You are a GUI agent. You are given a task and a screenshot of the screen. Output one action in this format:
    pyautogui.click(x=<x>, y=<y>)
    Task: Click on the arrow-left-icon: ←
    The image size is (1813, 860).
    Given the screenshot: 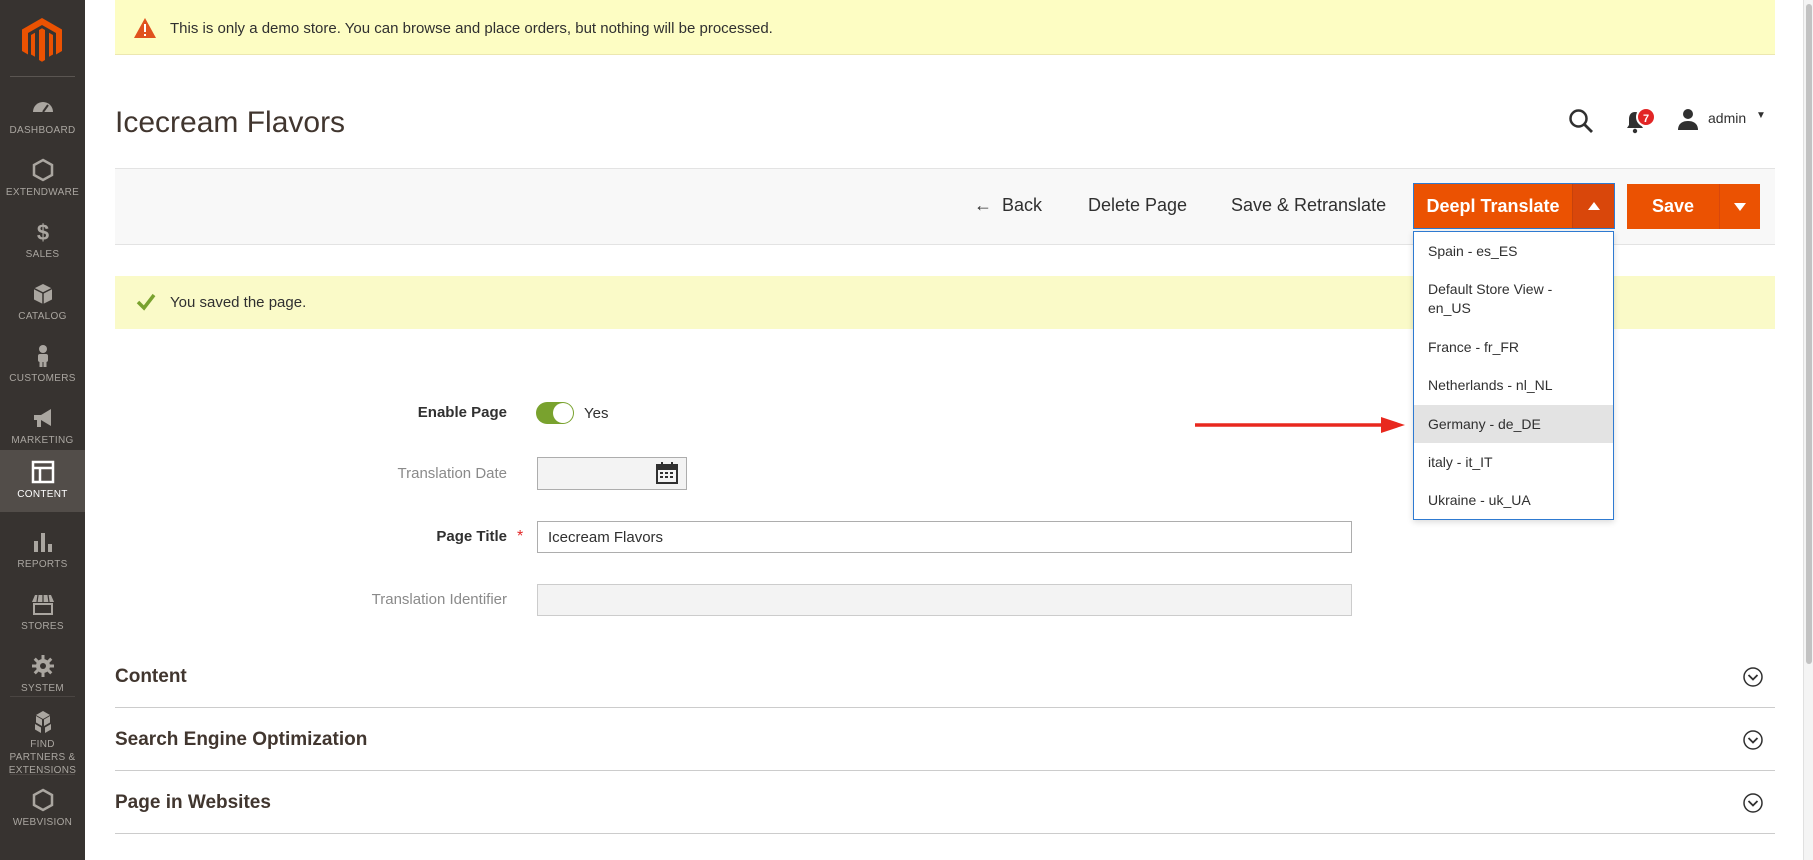 What is the action you would take?
    pyautogui.click(x=983, y=205)
    